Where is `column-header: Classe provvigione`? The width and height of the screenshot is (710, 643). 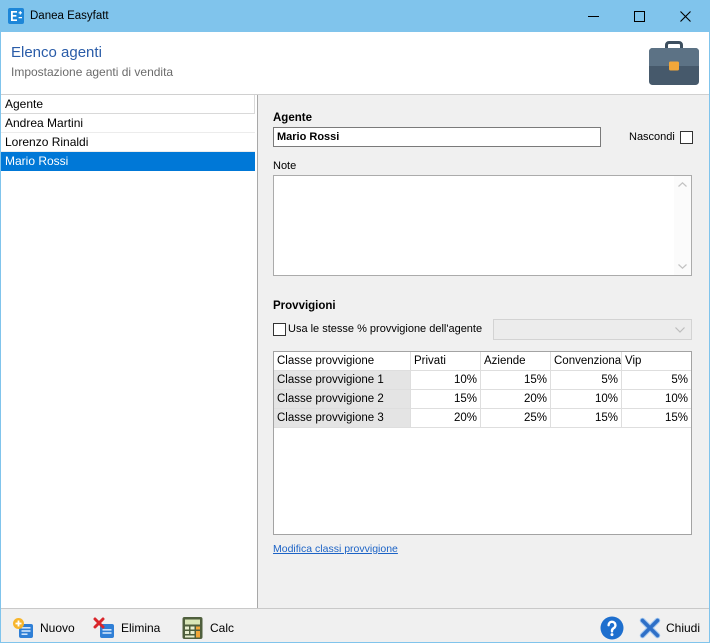 column-header: Classe provvigione is located at coordinates (342, 361).